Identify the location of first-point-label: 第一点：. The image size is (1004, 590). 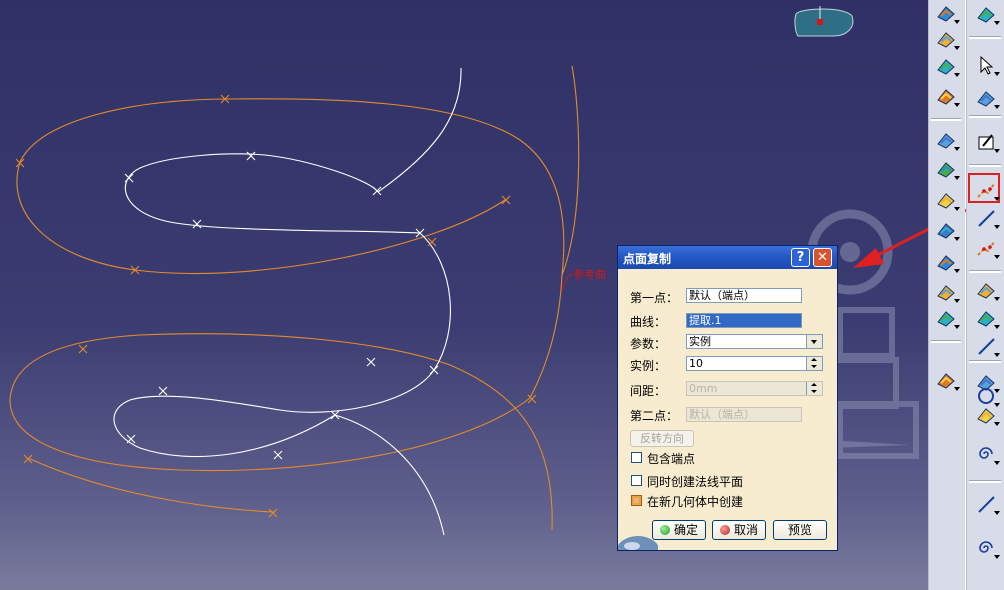
(654, 298).